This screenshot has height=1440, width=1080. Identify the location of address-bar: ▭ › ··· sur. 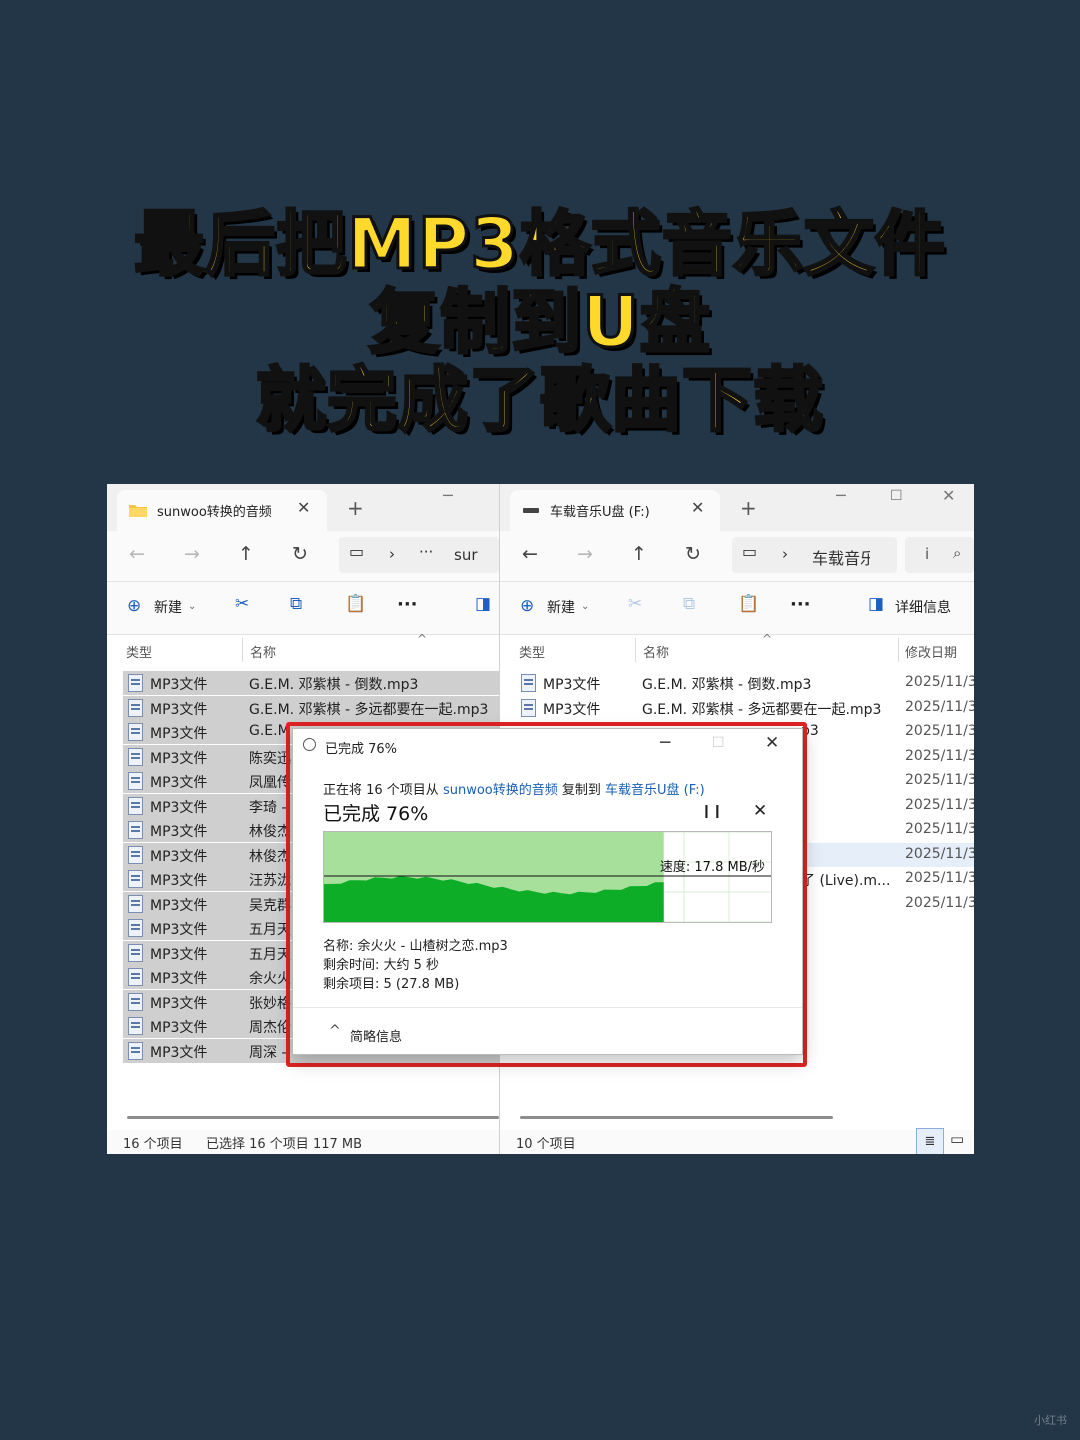
(419, 555).